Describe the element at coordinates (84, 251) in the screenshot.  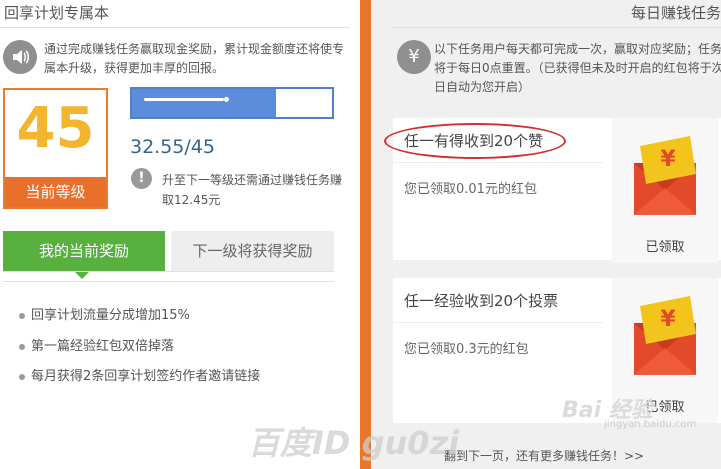
I see `tab-current-rewards: 我的当前奖励` at that location.